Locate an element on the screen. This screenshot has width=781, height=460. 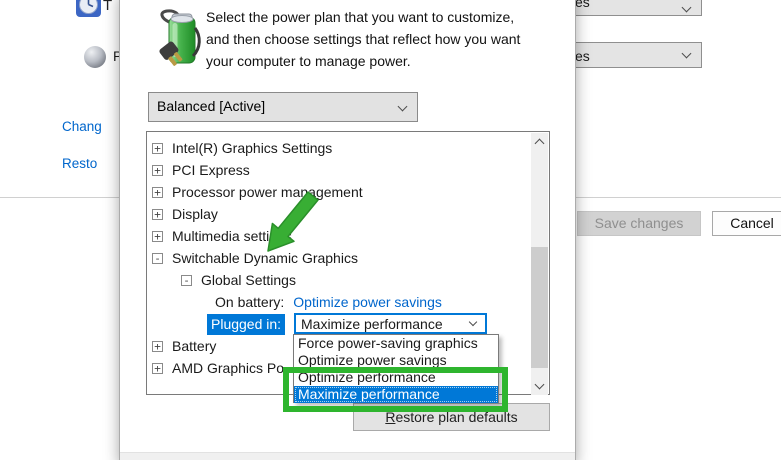
tree-item-processor-power: + Processor power management is located at coordinates (339, 192).